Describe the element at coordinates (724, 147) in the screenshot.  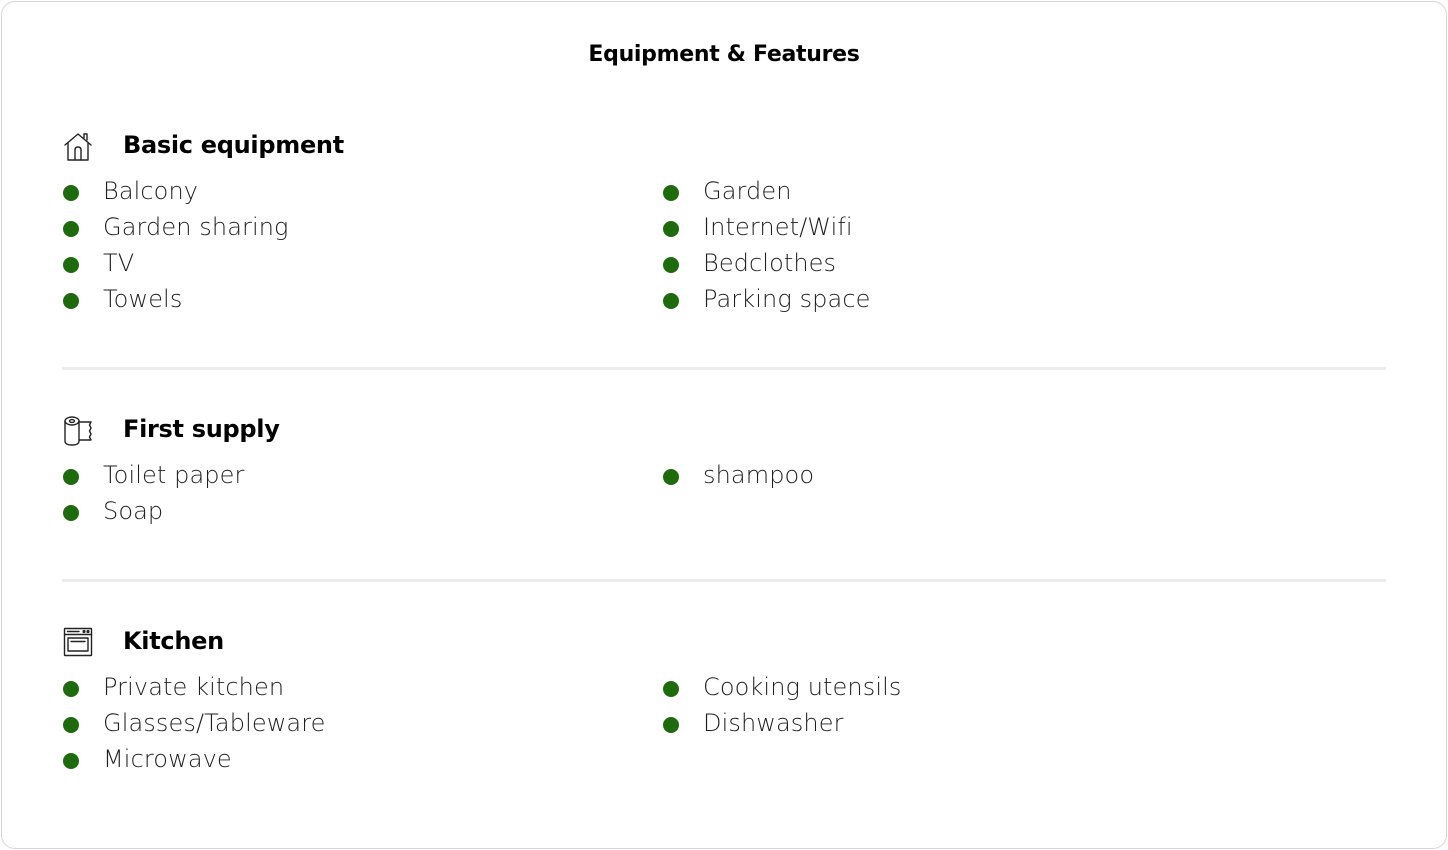
I see `section-header: Basic equipment` at that location.